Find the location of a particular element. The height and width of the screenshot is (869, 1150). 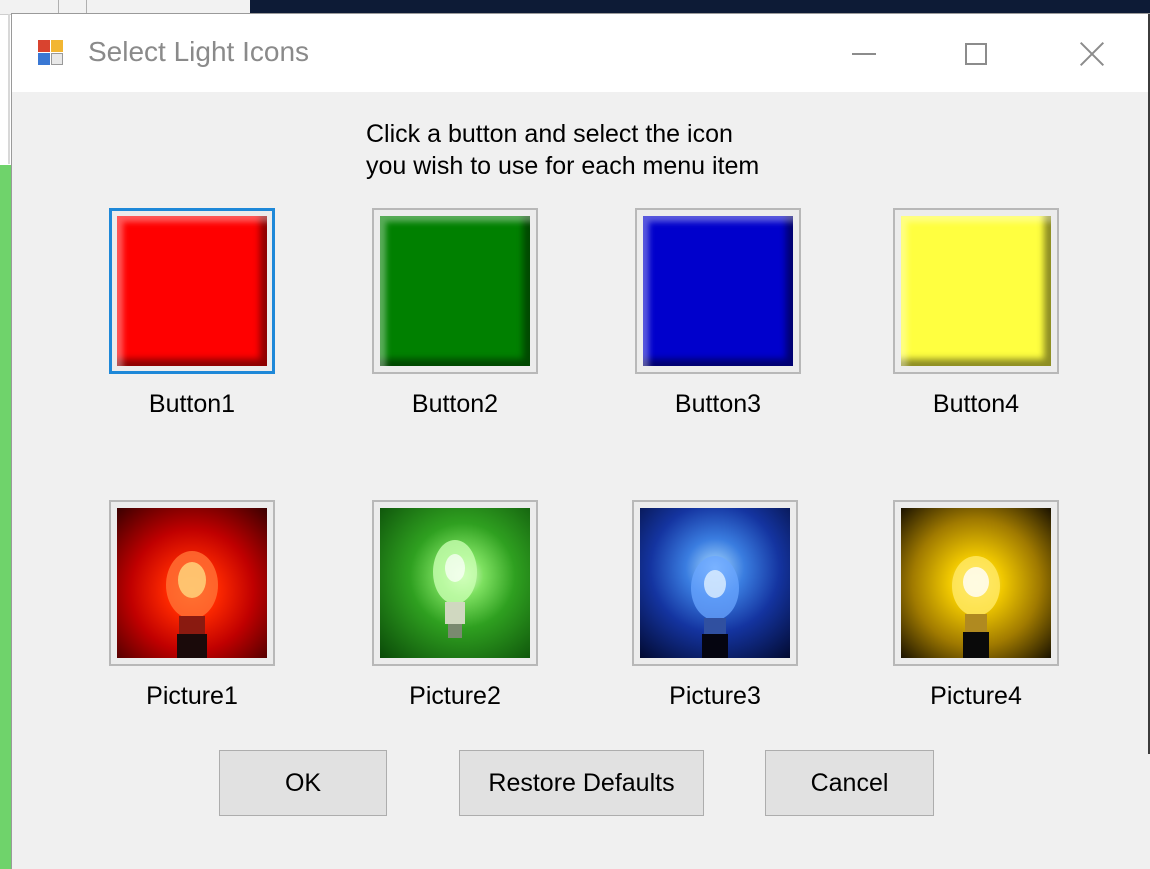

button2-tile is located at coordinates (455, 291).